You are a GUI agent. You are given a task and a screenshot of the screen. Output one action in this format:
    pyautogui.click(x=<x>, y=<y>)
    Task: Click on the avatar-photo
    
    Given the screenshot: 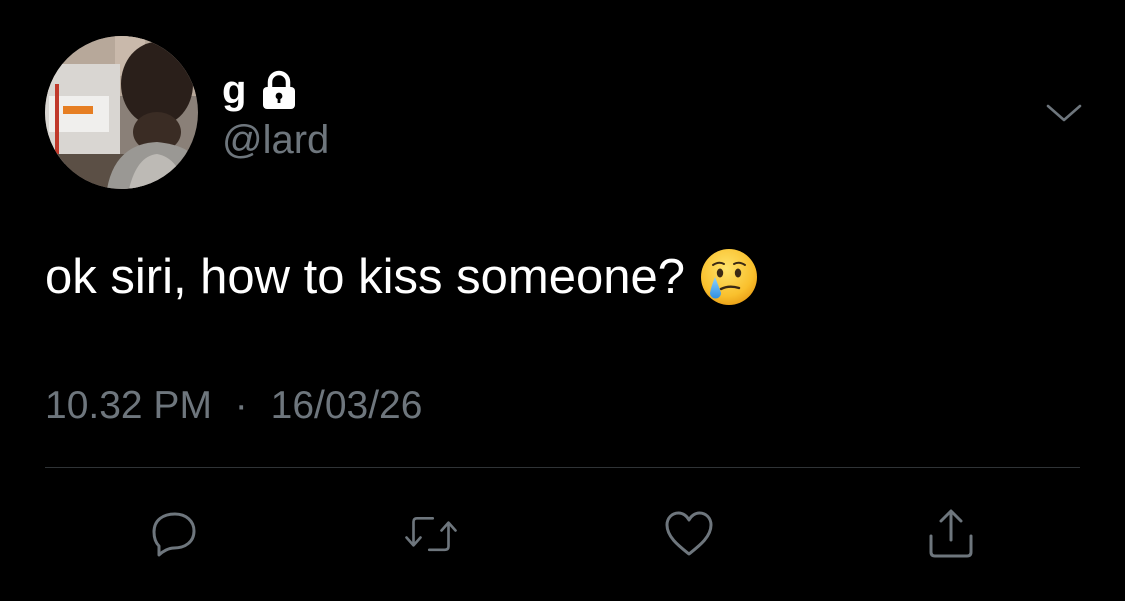 What is the action you would take?
    pyautogui.click(x=121, y=112)
    